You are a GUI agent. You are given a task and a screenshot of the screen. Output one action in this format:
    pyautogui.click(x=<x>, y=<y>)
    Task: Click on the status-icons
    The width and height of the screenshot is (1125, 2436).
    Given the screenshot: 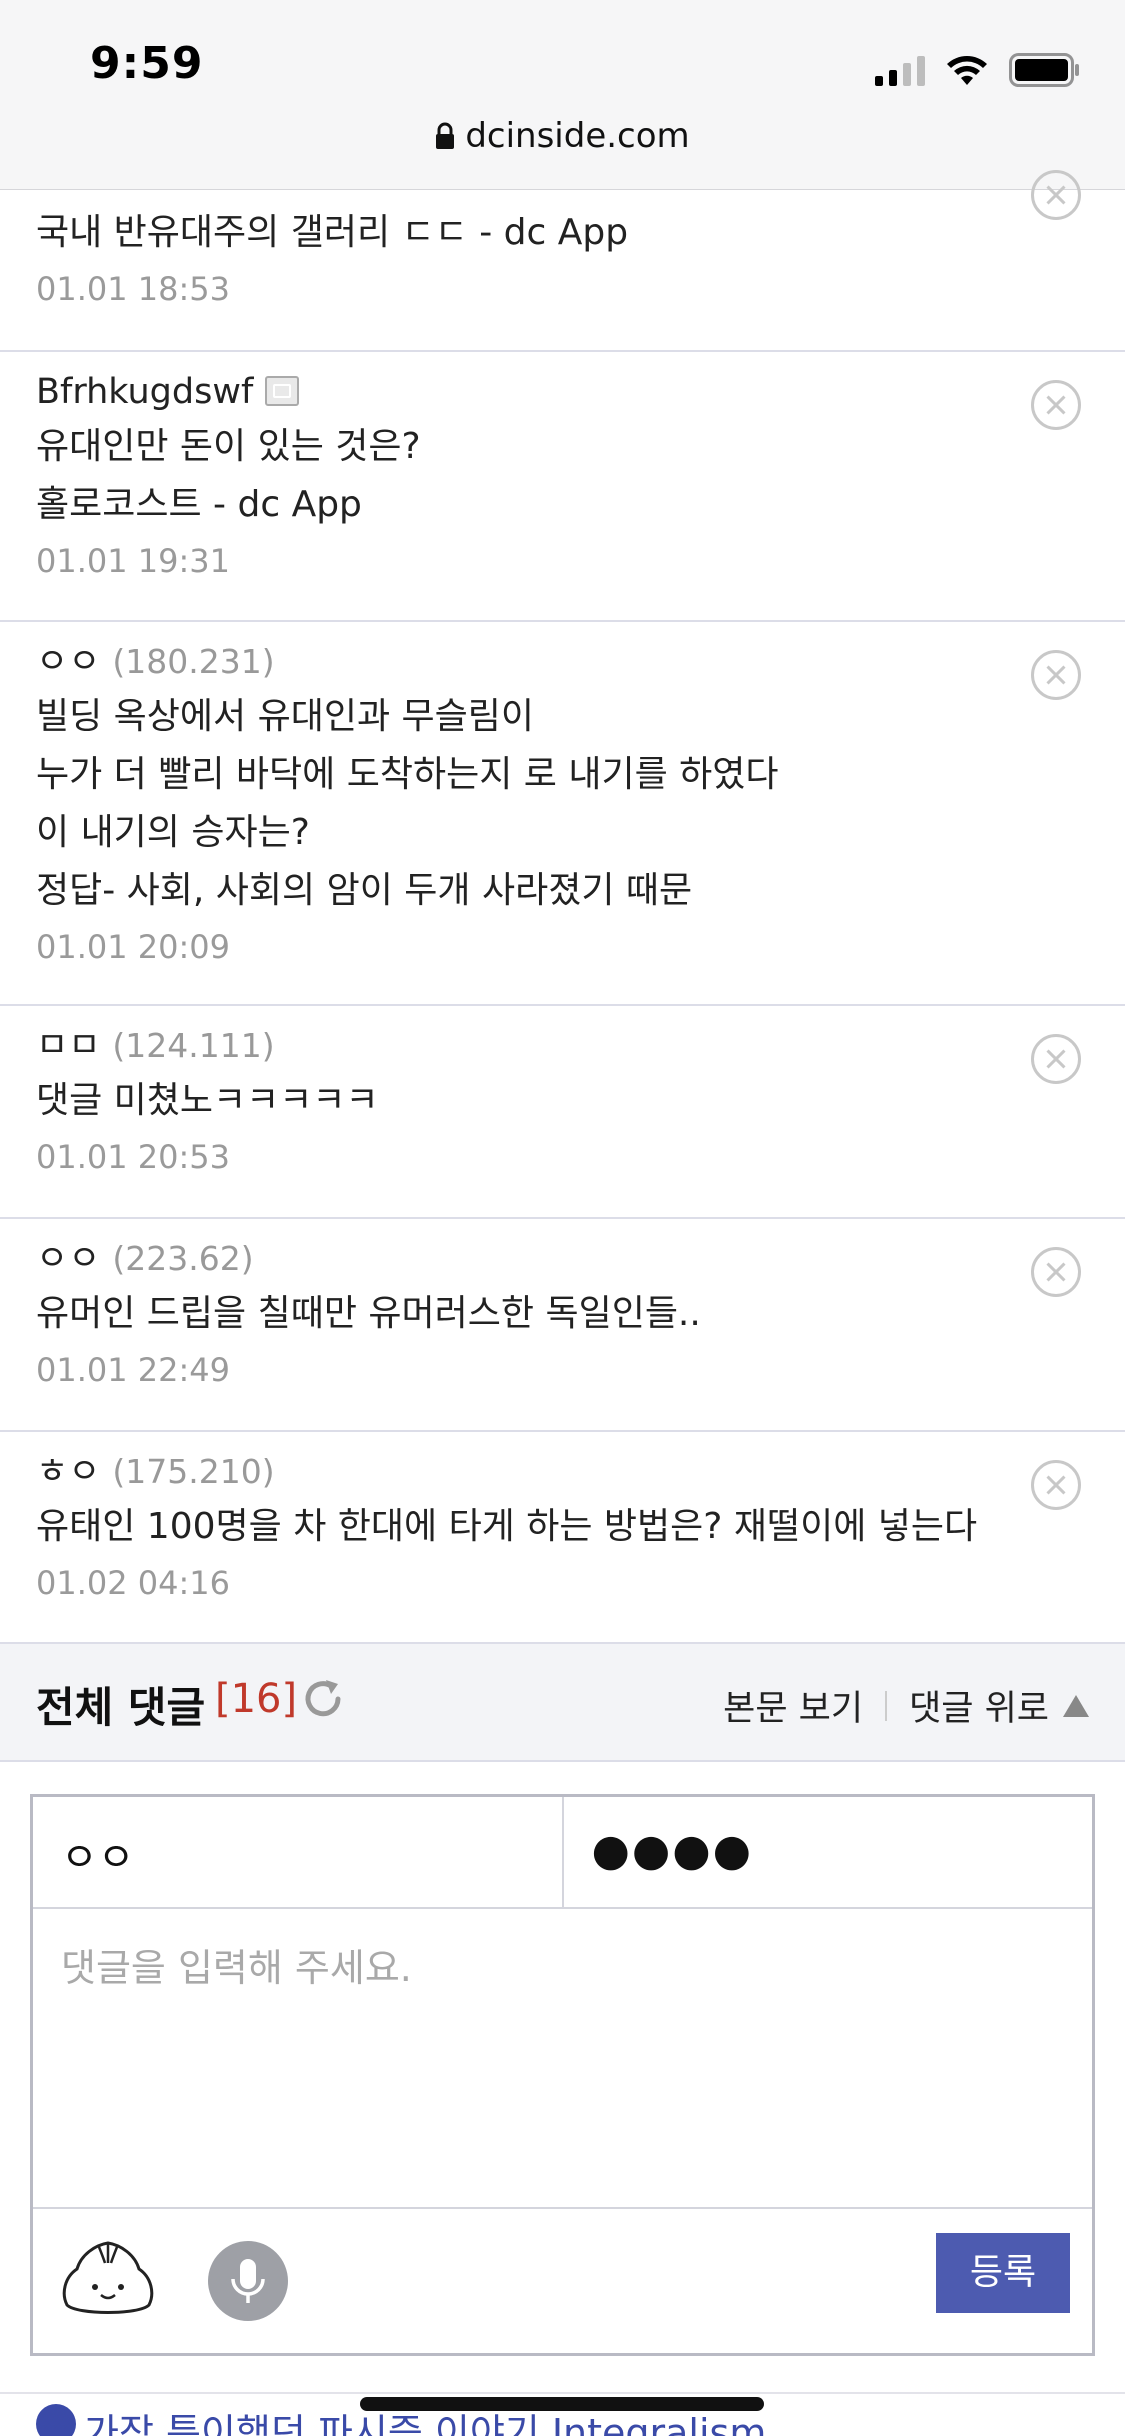 What is the action you would take?
    pyautogui.click(x=978, y=70)
    